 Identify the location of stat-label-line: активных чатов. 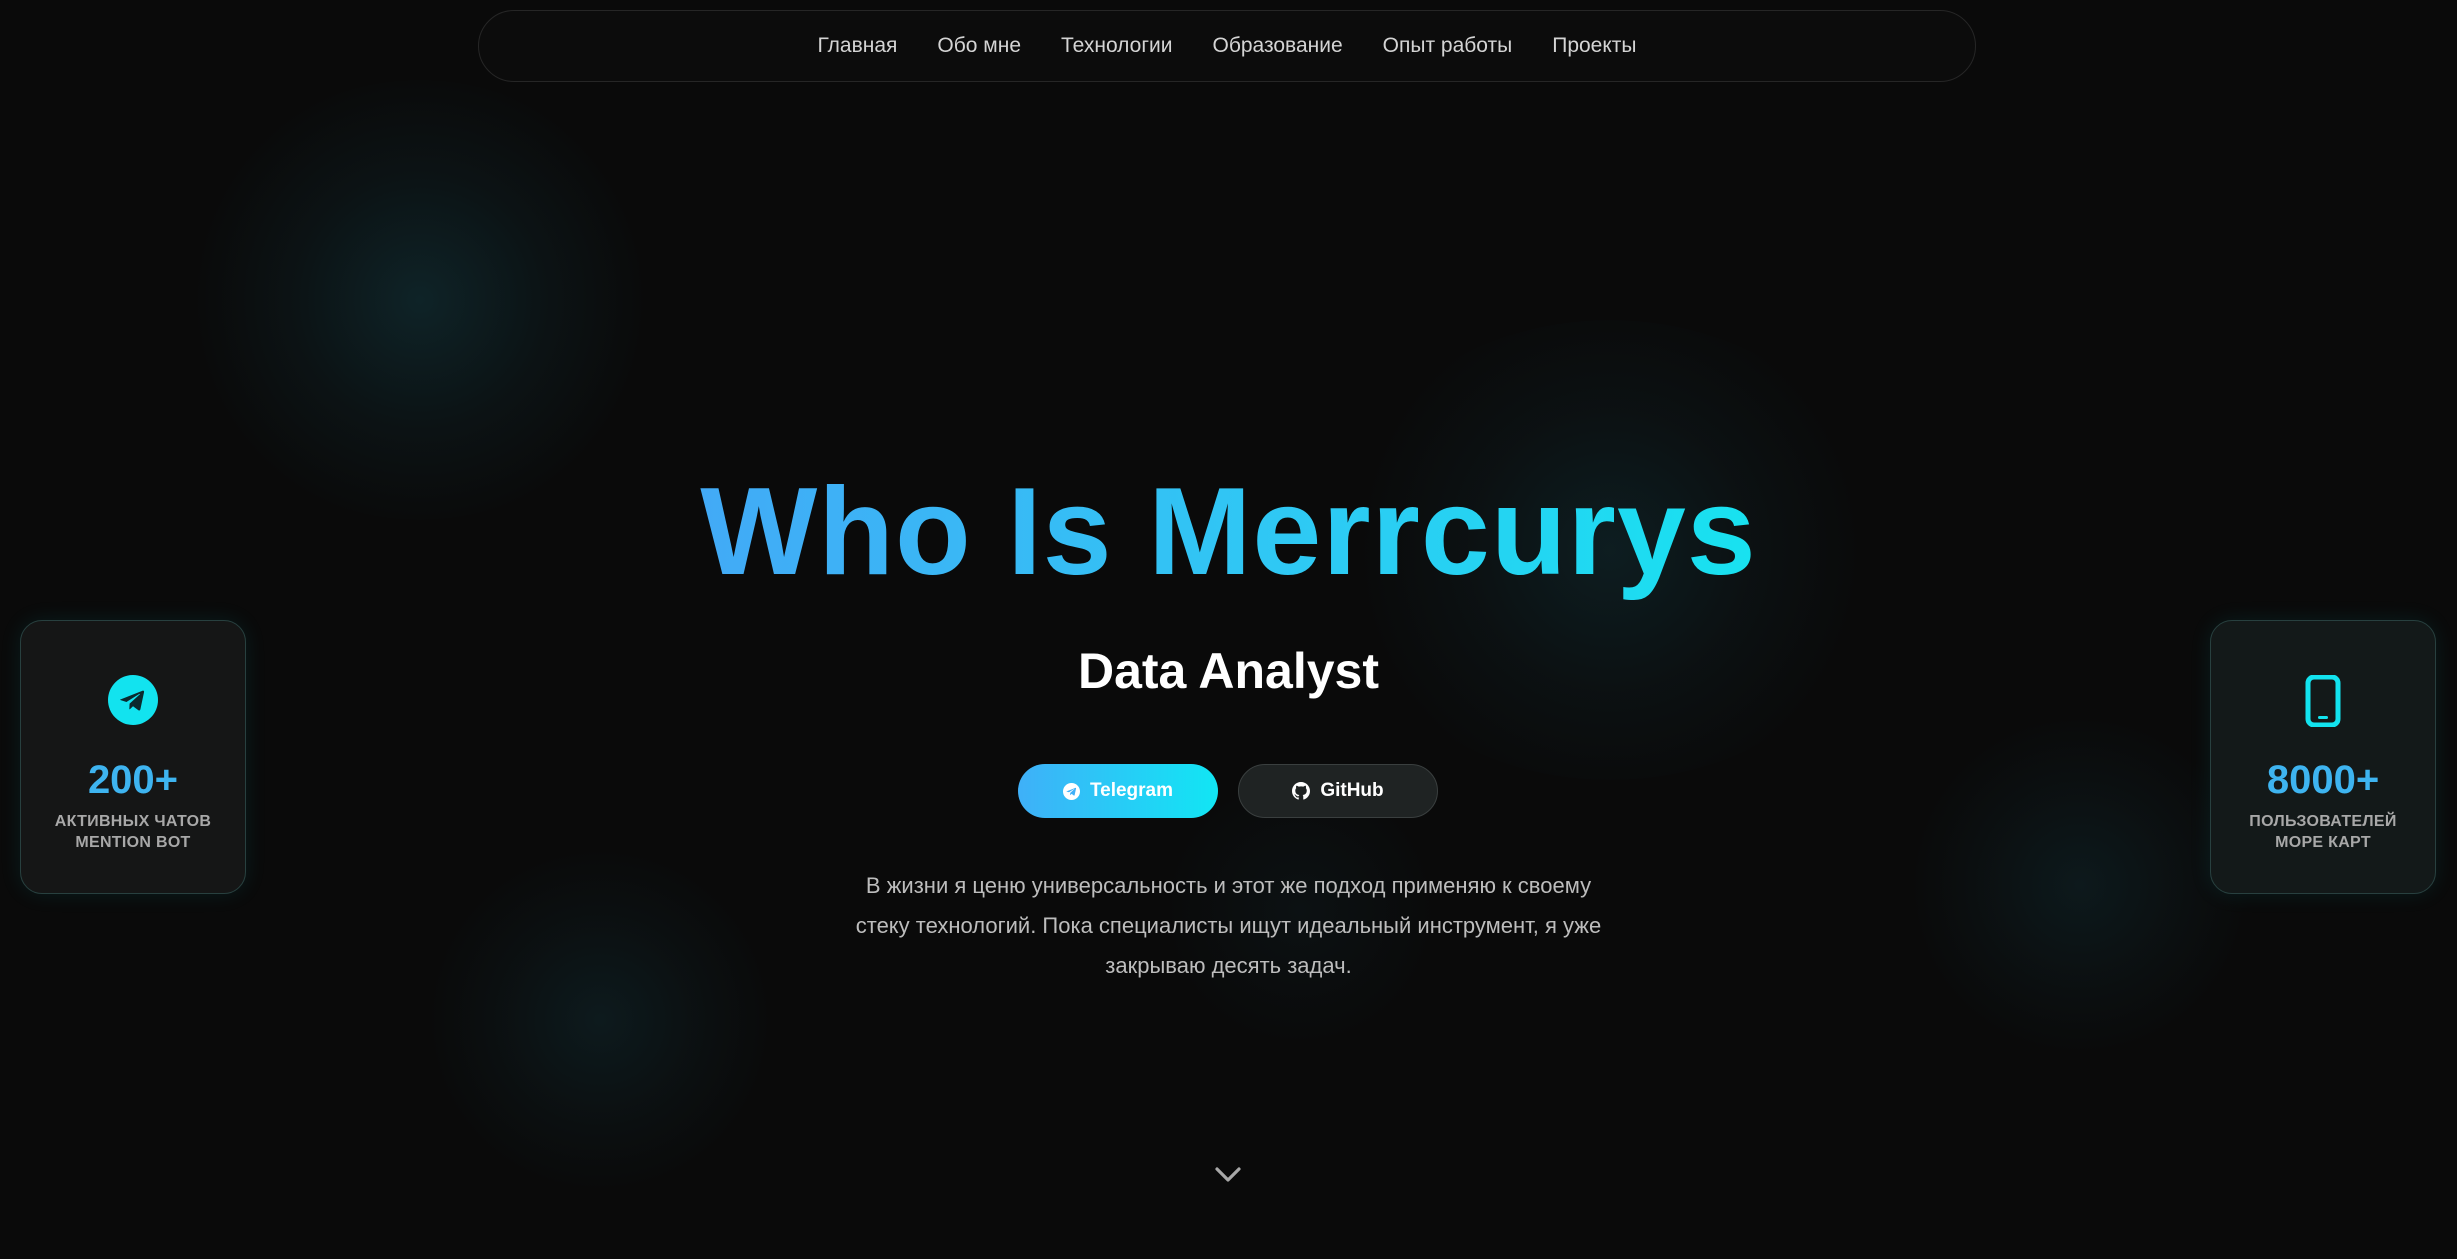
(133, 821).